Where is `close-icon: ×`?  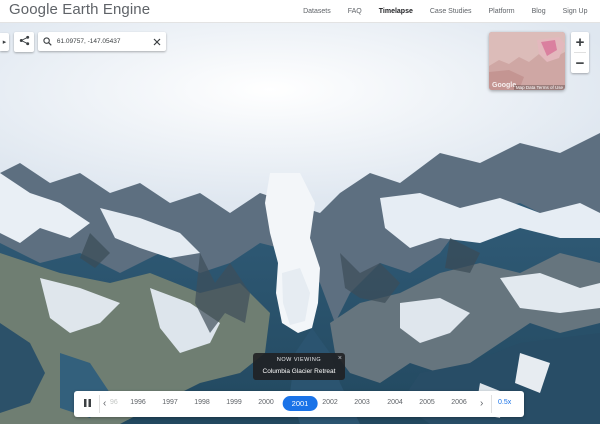 close-icon: × is located at coordinates (340, 358).